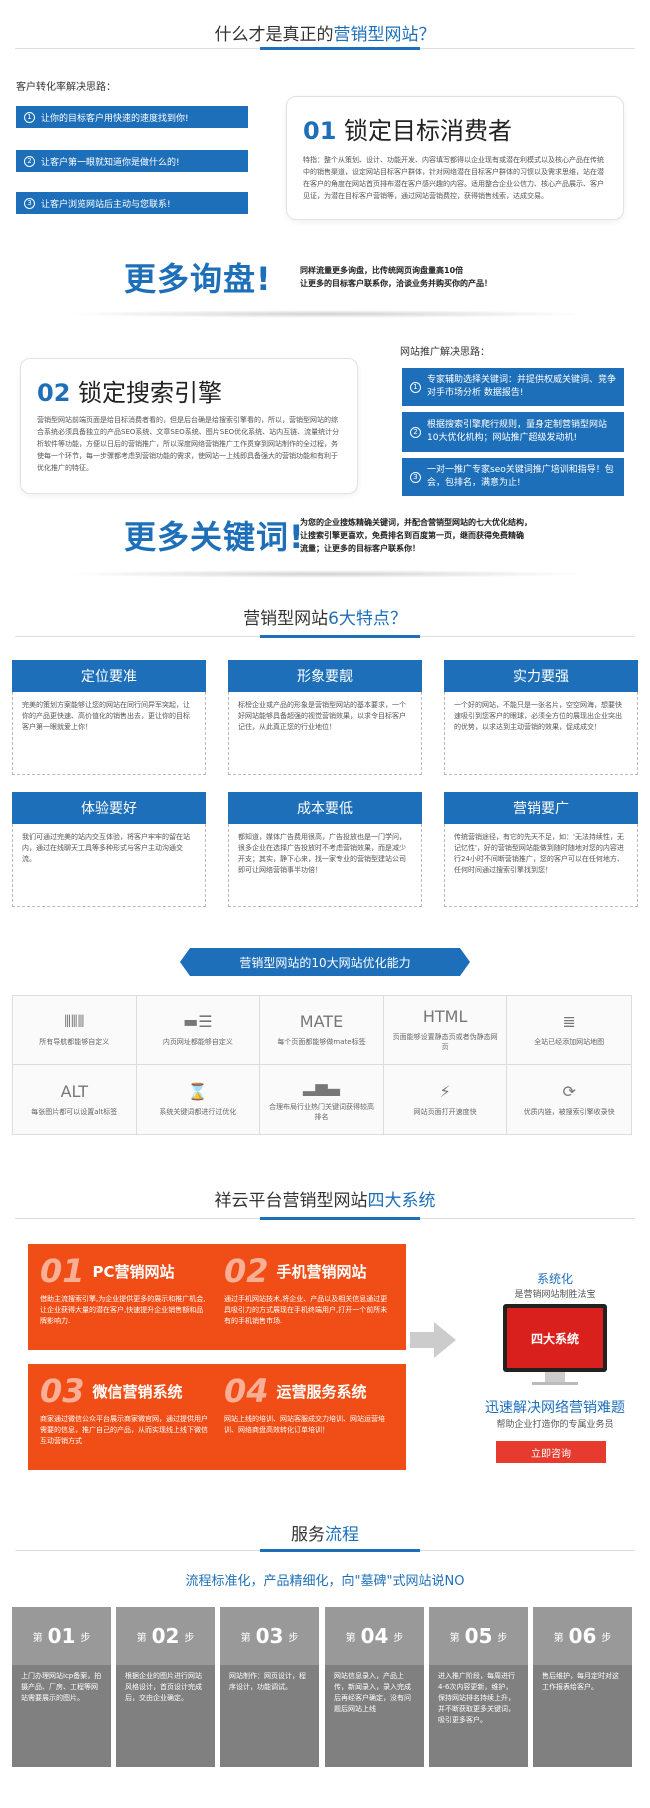 The height and width of the screenshot is (1808, 650). Describe the element at coordinates (74, 1091) in the screenshot. I see `alt-icon: ALT` at that location.